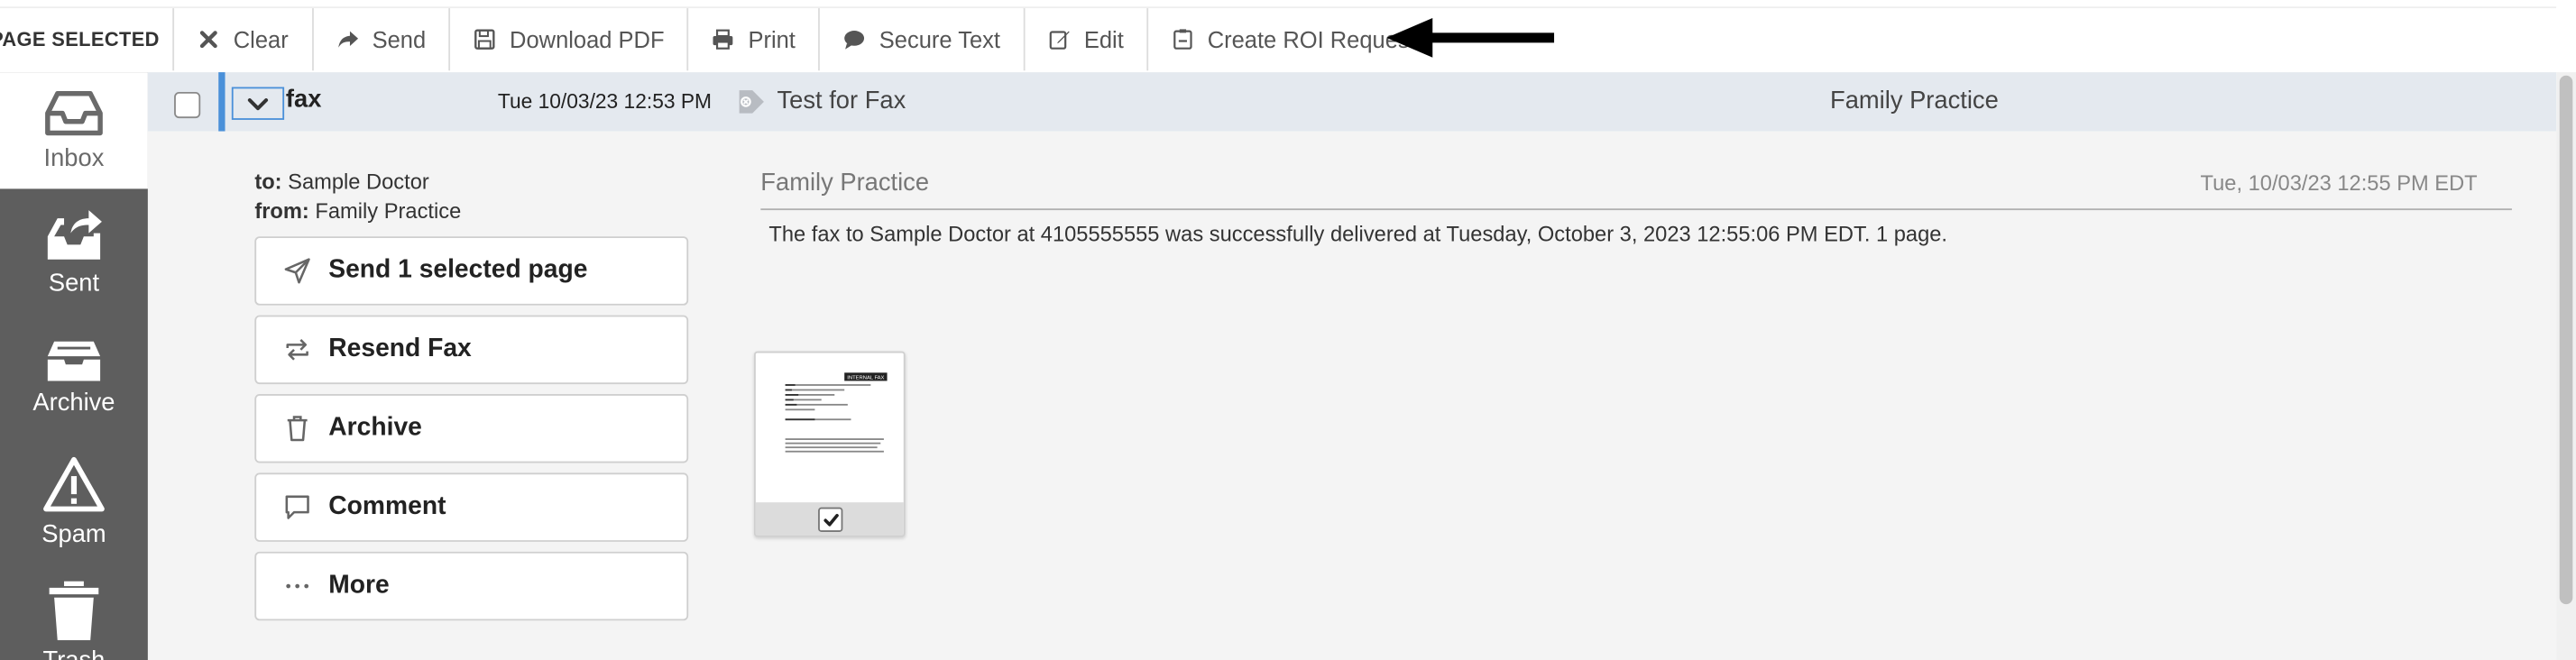 This screenshot has height=660, width=2576. Describe the element at coordinates (845, 183) in the screenshot. I see `detail-sender: Family Practice` at that location.